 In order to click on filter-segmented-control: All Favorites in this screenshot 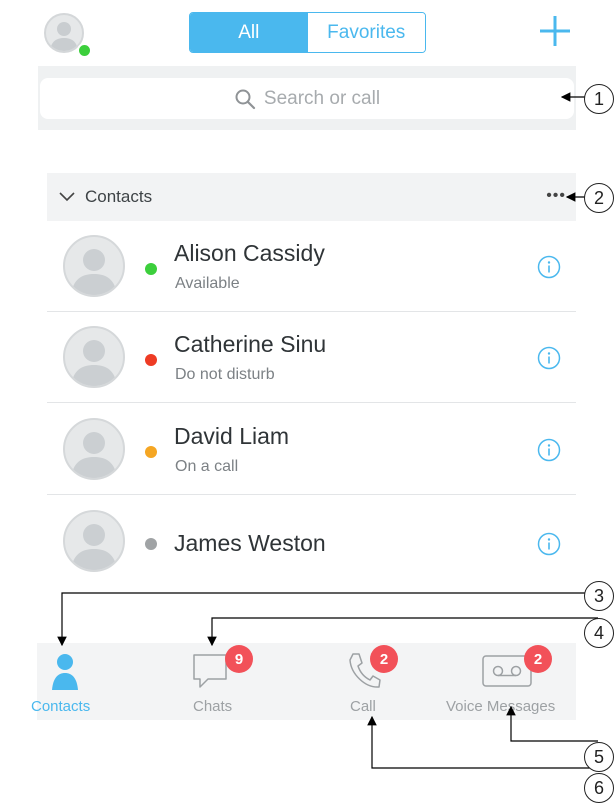, I will do `click(307, 32)`.